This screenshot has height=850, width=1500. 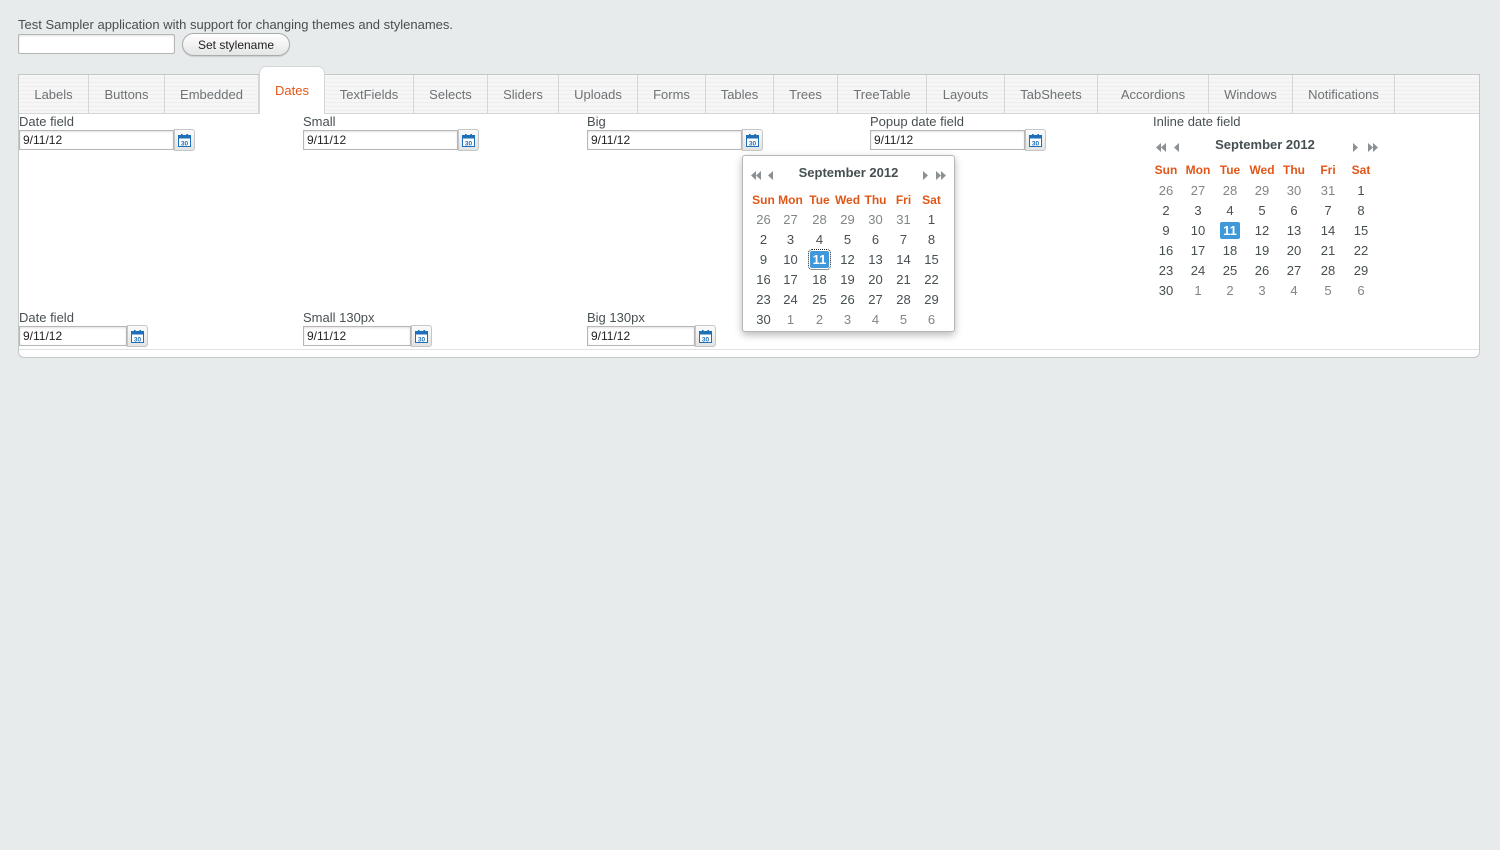 What do you see at coordinates (771, 175) in the screenshot?
I see `prev-month-icon` at bounding box center [771, 175].